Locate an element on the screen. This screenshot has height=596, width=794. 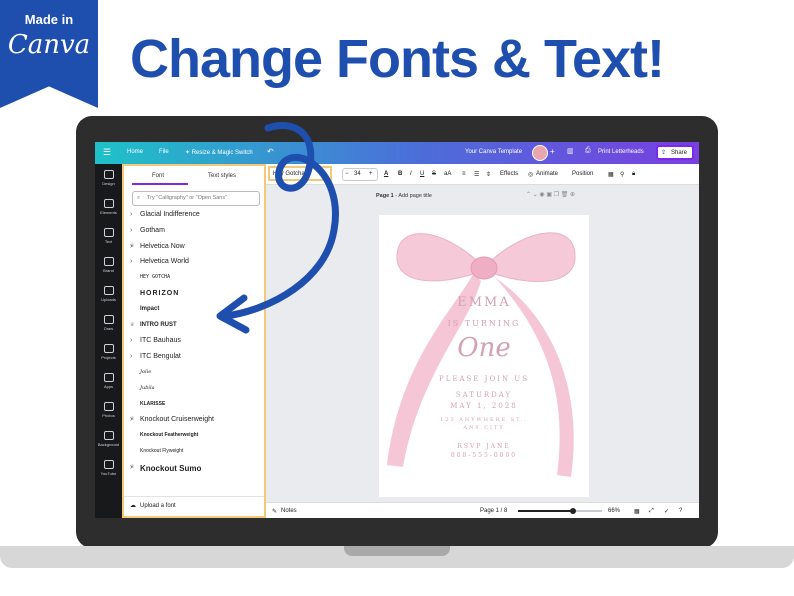
invite-age: One is located at coordinates (484, 348).